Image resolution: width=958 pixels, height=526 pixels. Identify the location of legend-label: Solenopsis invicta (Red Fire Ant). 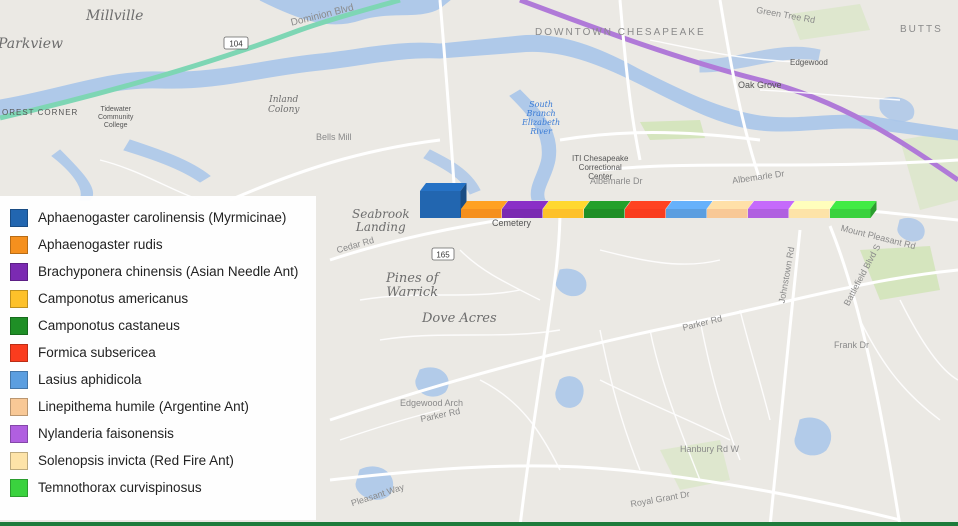
(136, 460).